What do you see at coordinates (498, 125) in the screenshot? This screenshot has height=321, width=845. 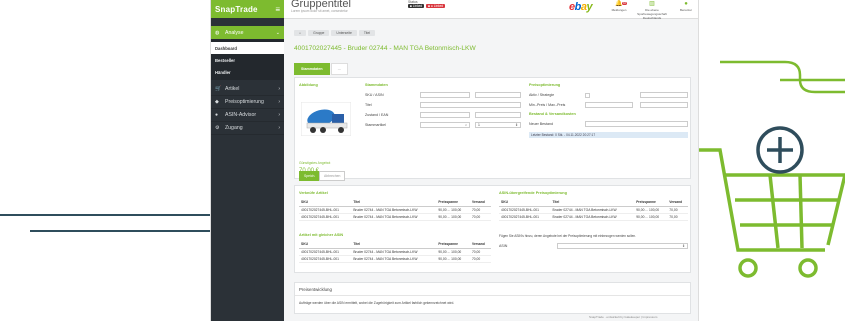 I see `quantity-stepper: 1 ⇕` at bounding box center [498, 125].